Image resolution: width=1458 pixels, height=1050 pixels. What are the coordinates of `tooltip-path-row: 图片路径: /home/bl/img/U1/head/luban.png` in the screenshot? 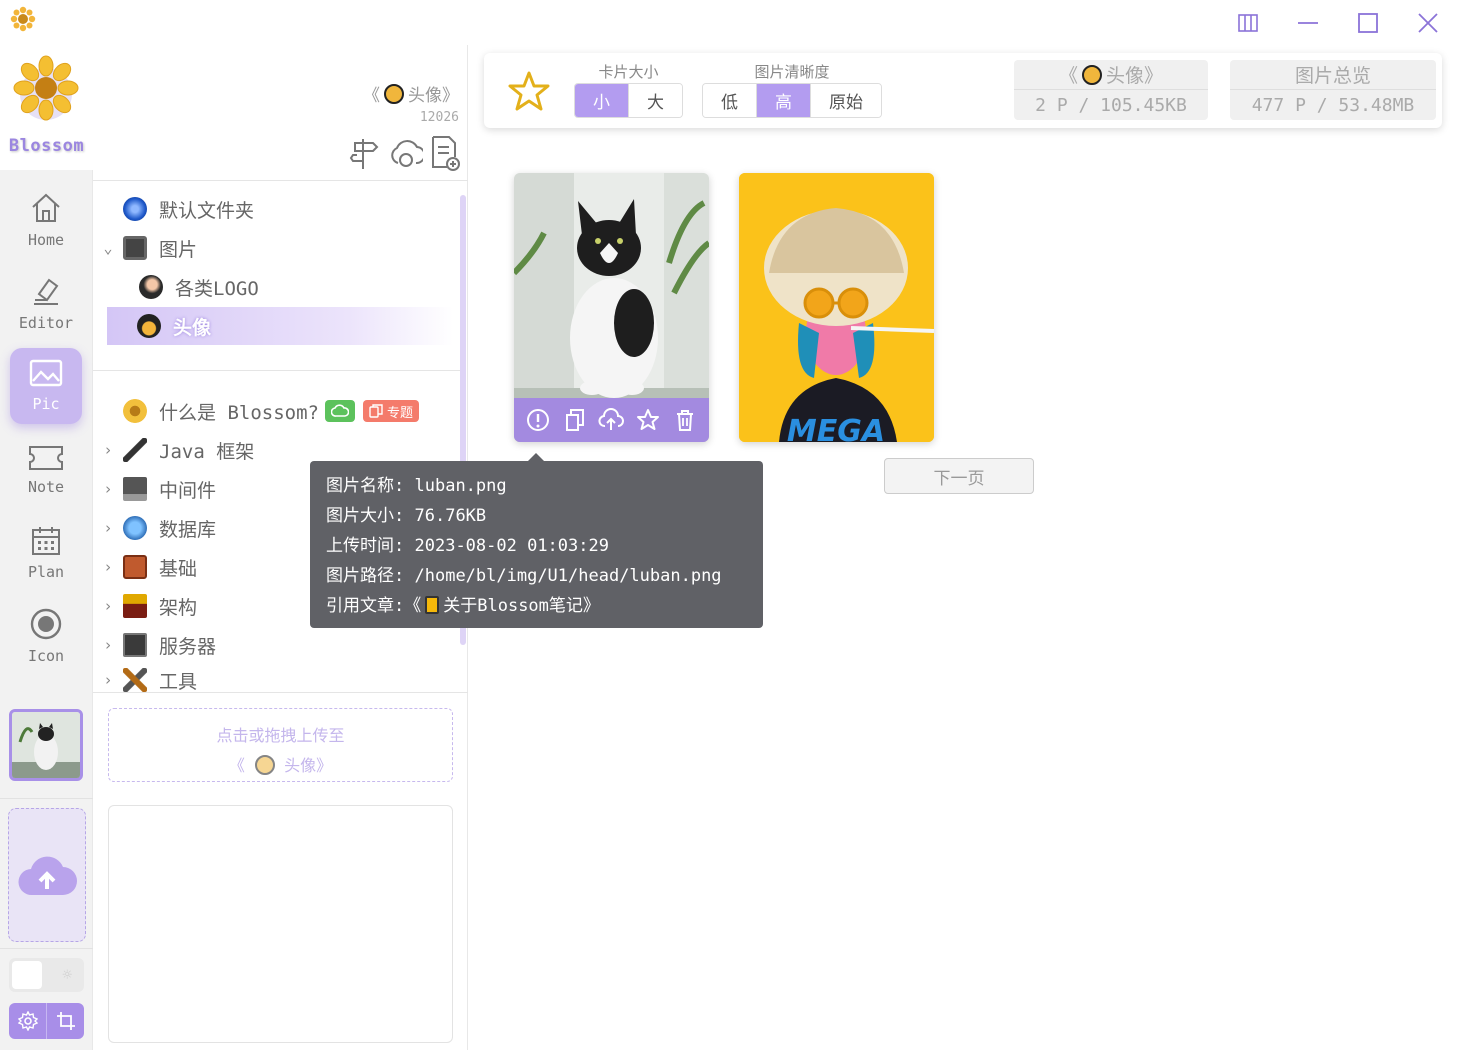 It's located at (536, 576).